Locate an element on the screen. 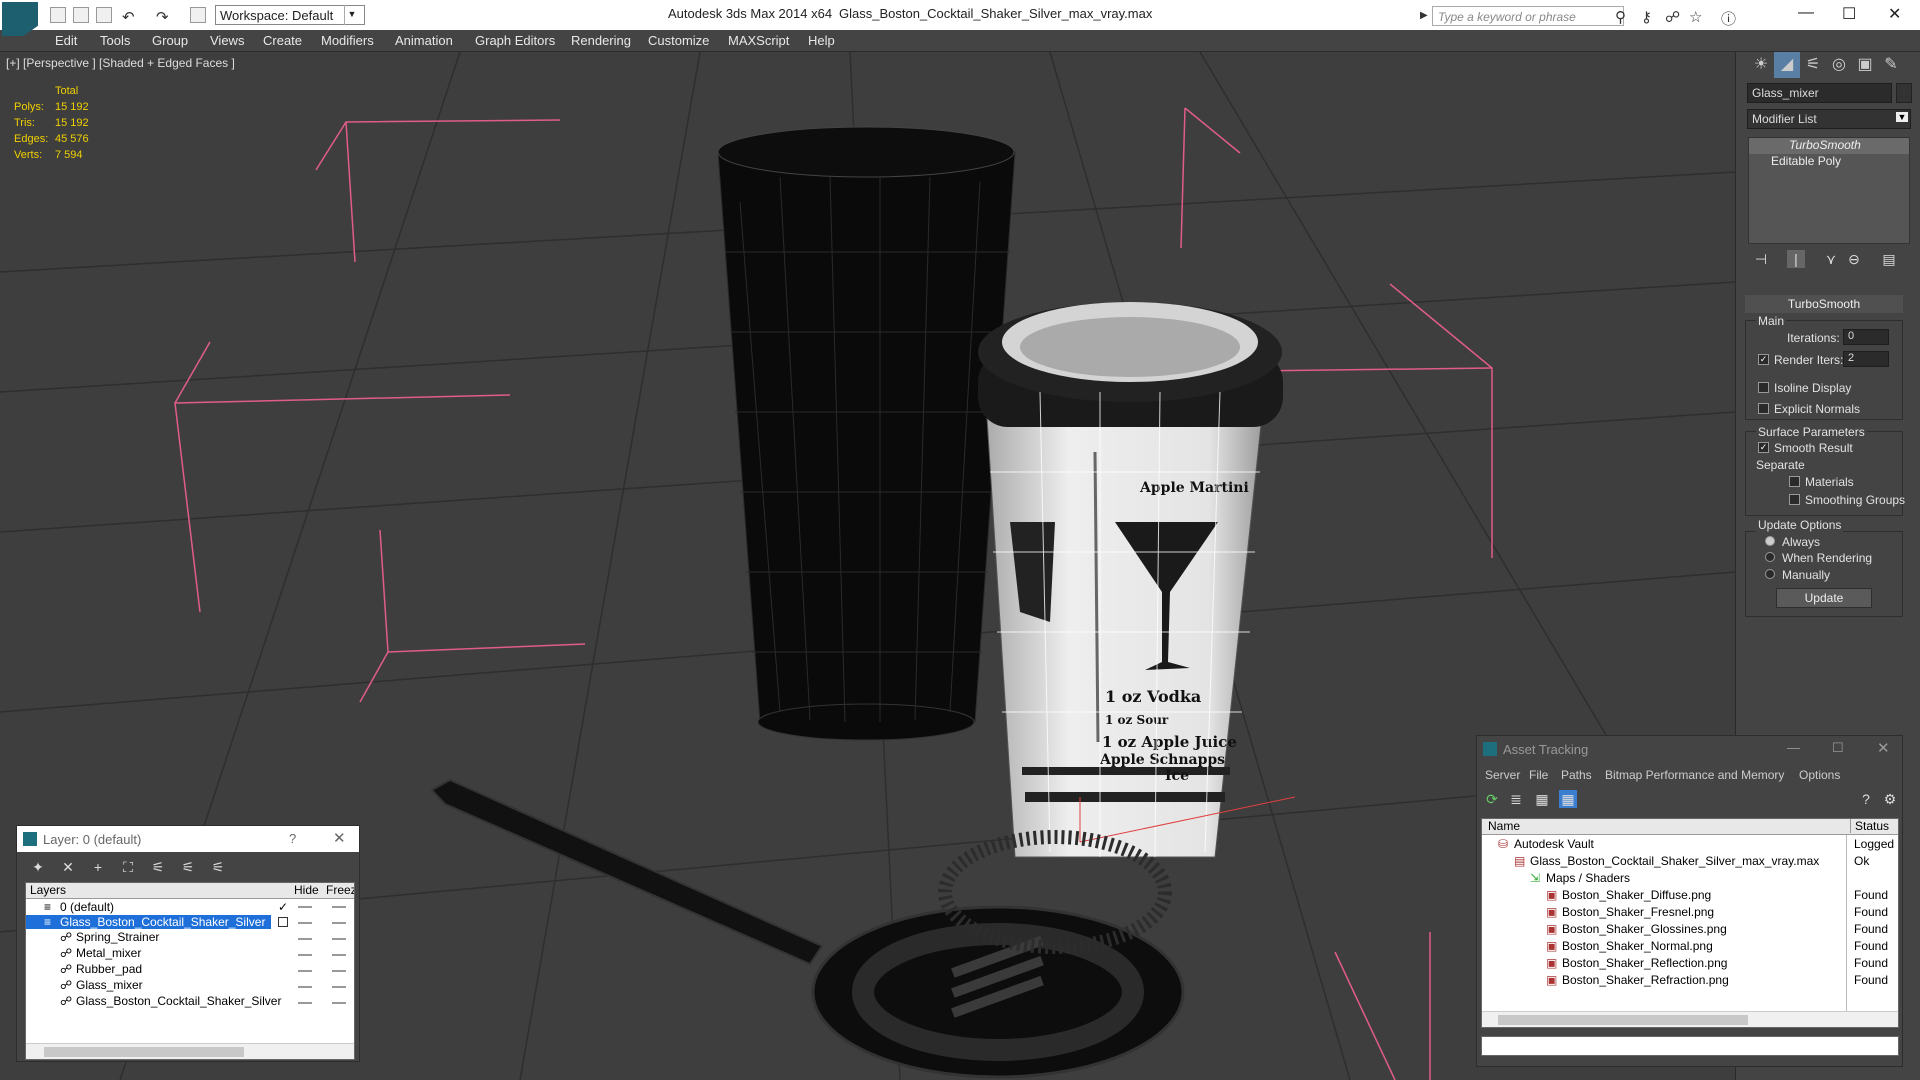 The width and height of the screenshot is (1920, 1080). maximize-icon: ☐ is located at coordinates (1838, 748).